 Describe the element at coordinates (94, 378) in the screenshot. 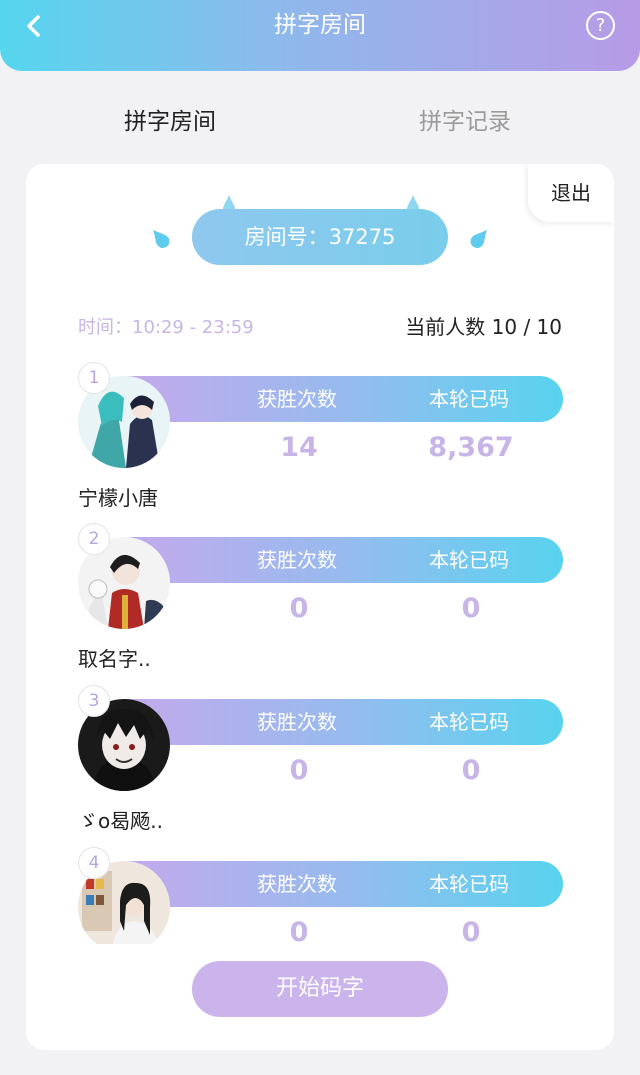

I see `rank-badge: 1` at that location.